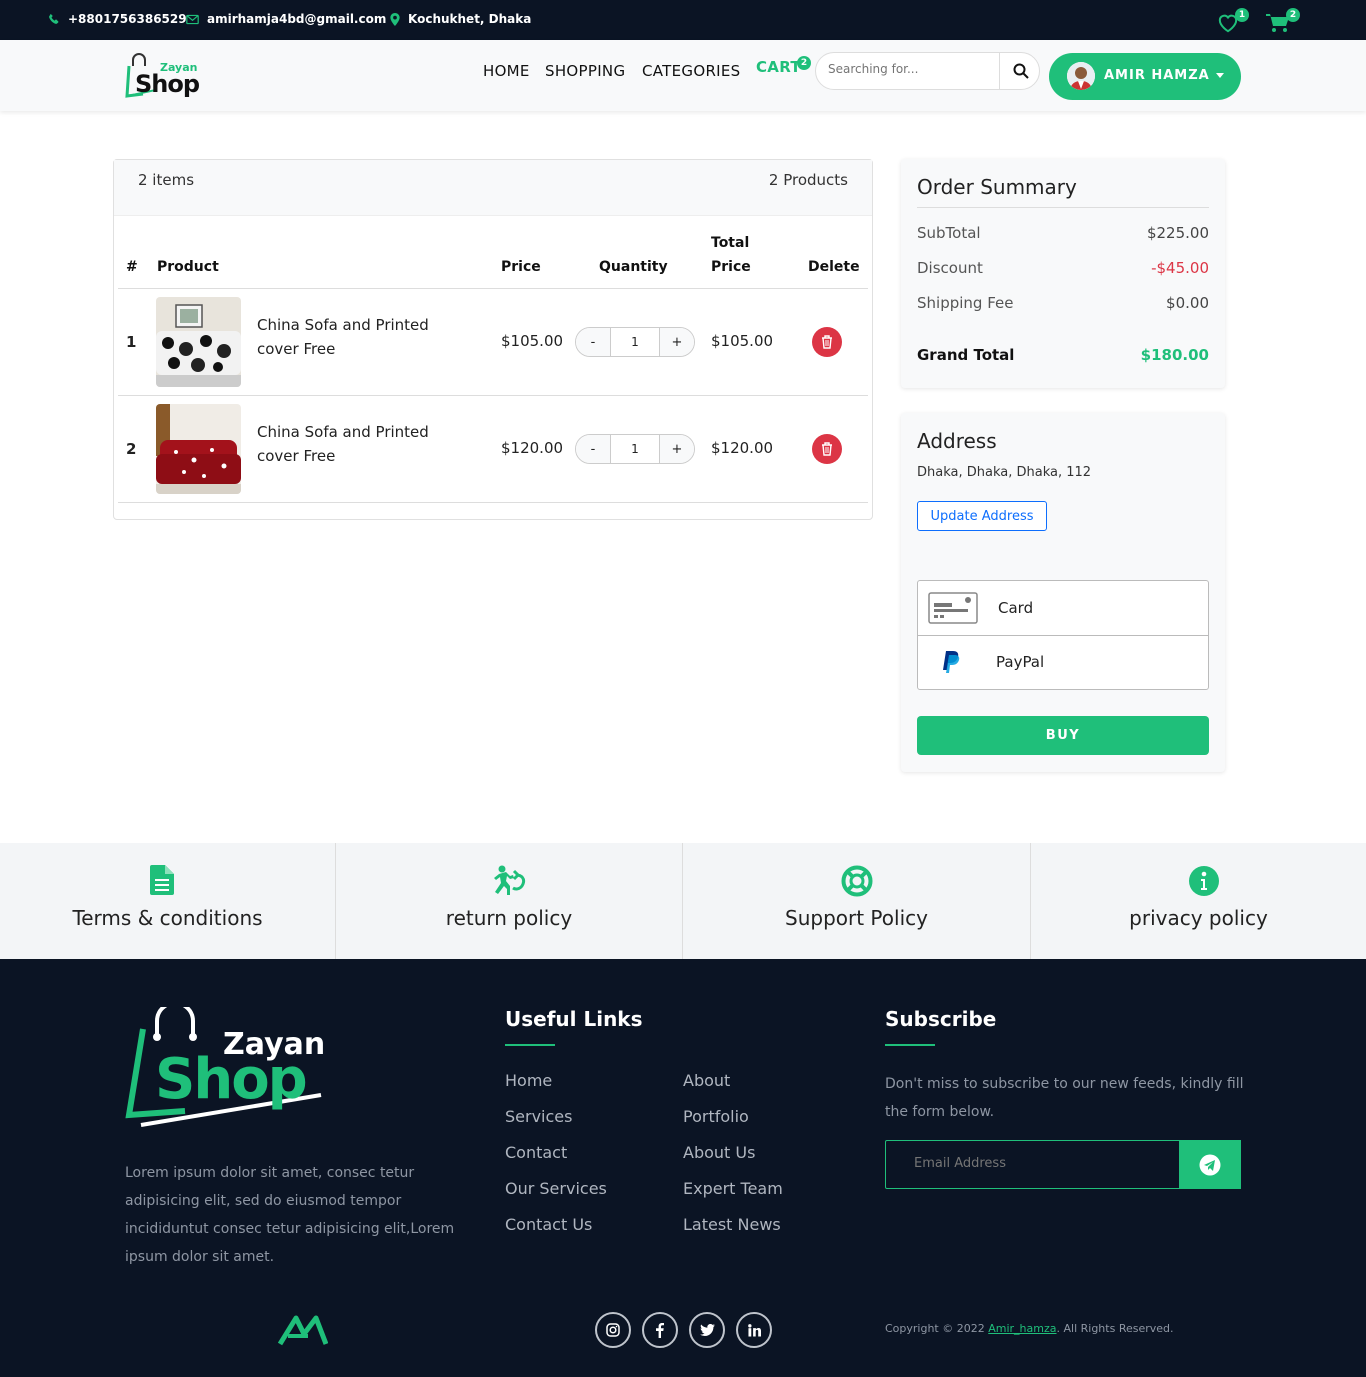  I want to click on site-logo: Zayan Shop, so click(165, 75).